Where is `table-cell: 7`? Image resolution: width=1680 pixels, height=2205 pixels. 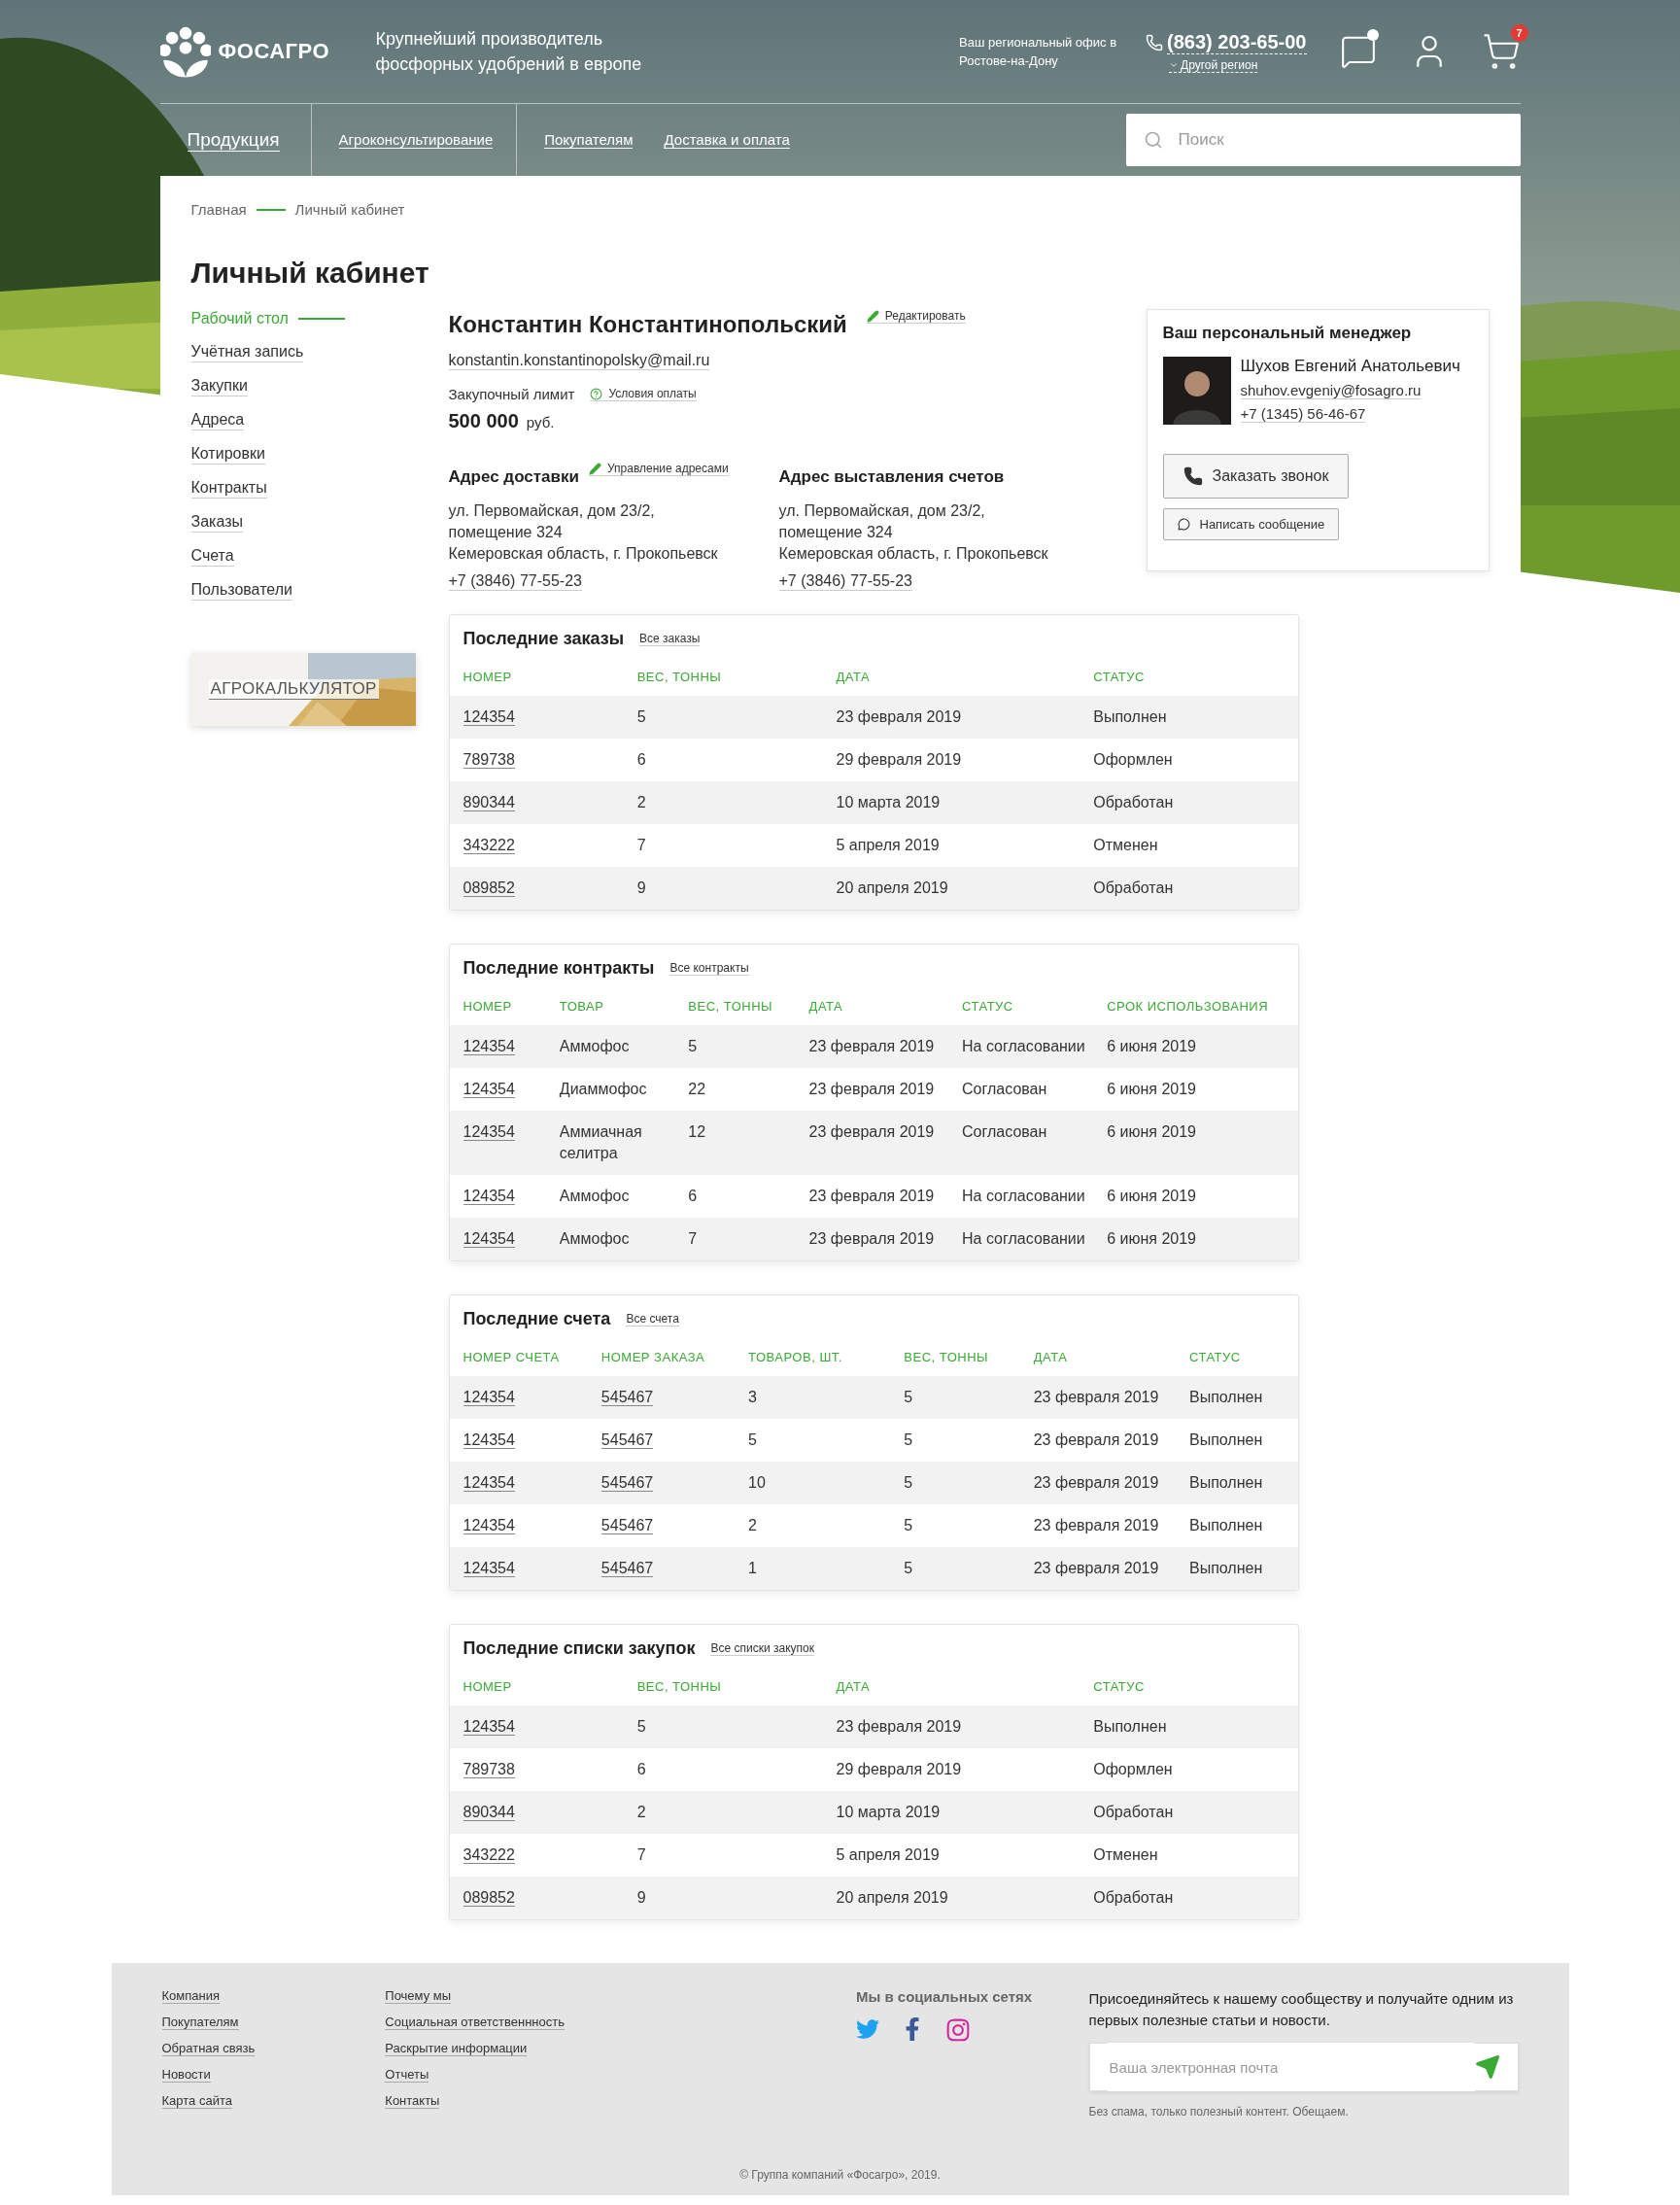 table-cell: 7 is located at coordinates (693, 1238).